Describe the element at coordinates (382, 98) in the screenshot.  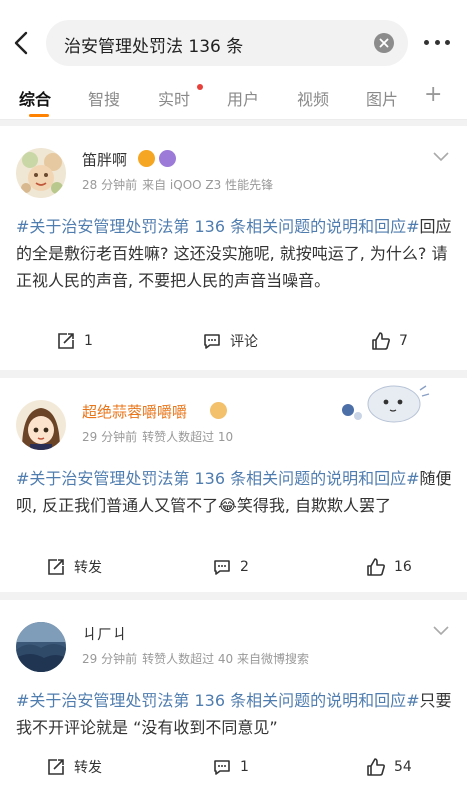
I see `tab-images: 图片` at that location.